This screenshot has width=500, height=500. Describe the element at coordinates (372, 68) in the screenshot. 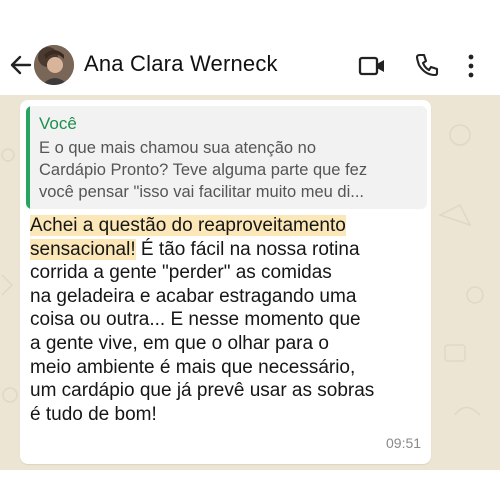

I see `video-call-icon` at that location.